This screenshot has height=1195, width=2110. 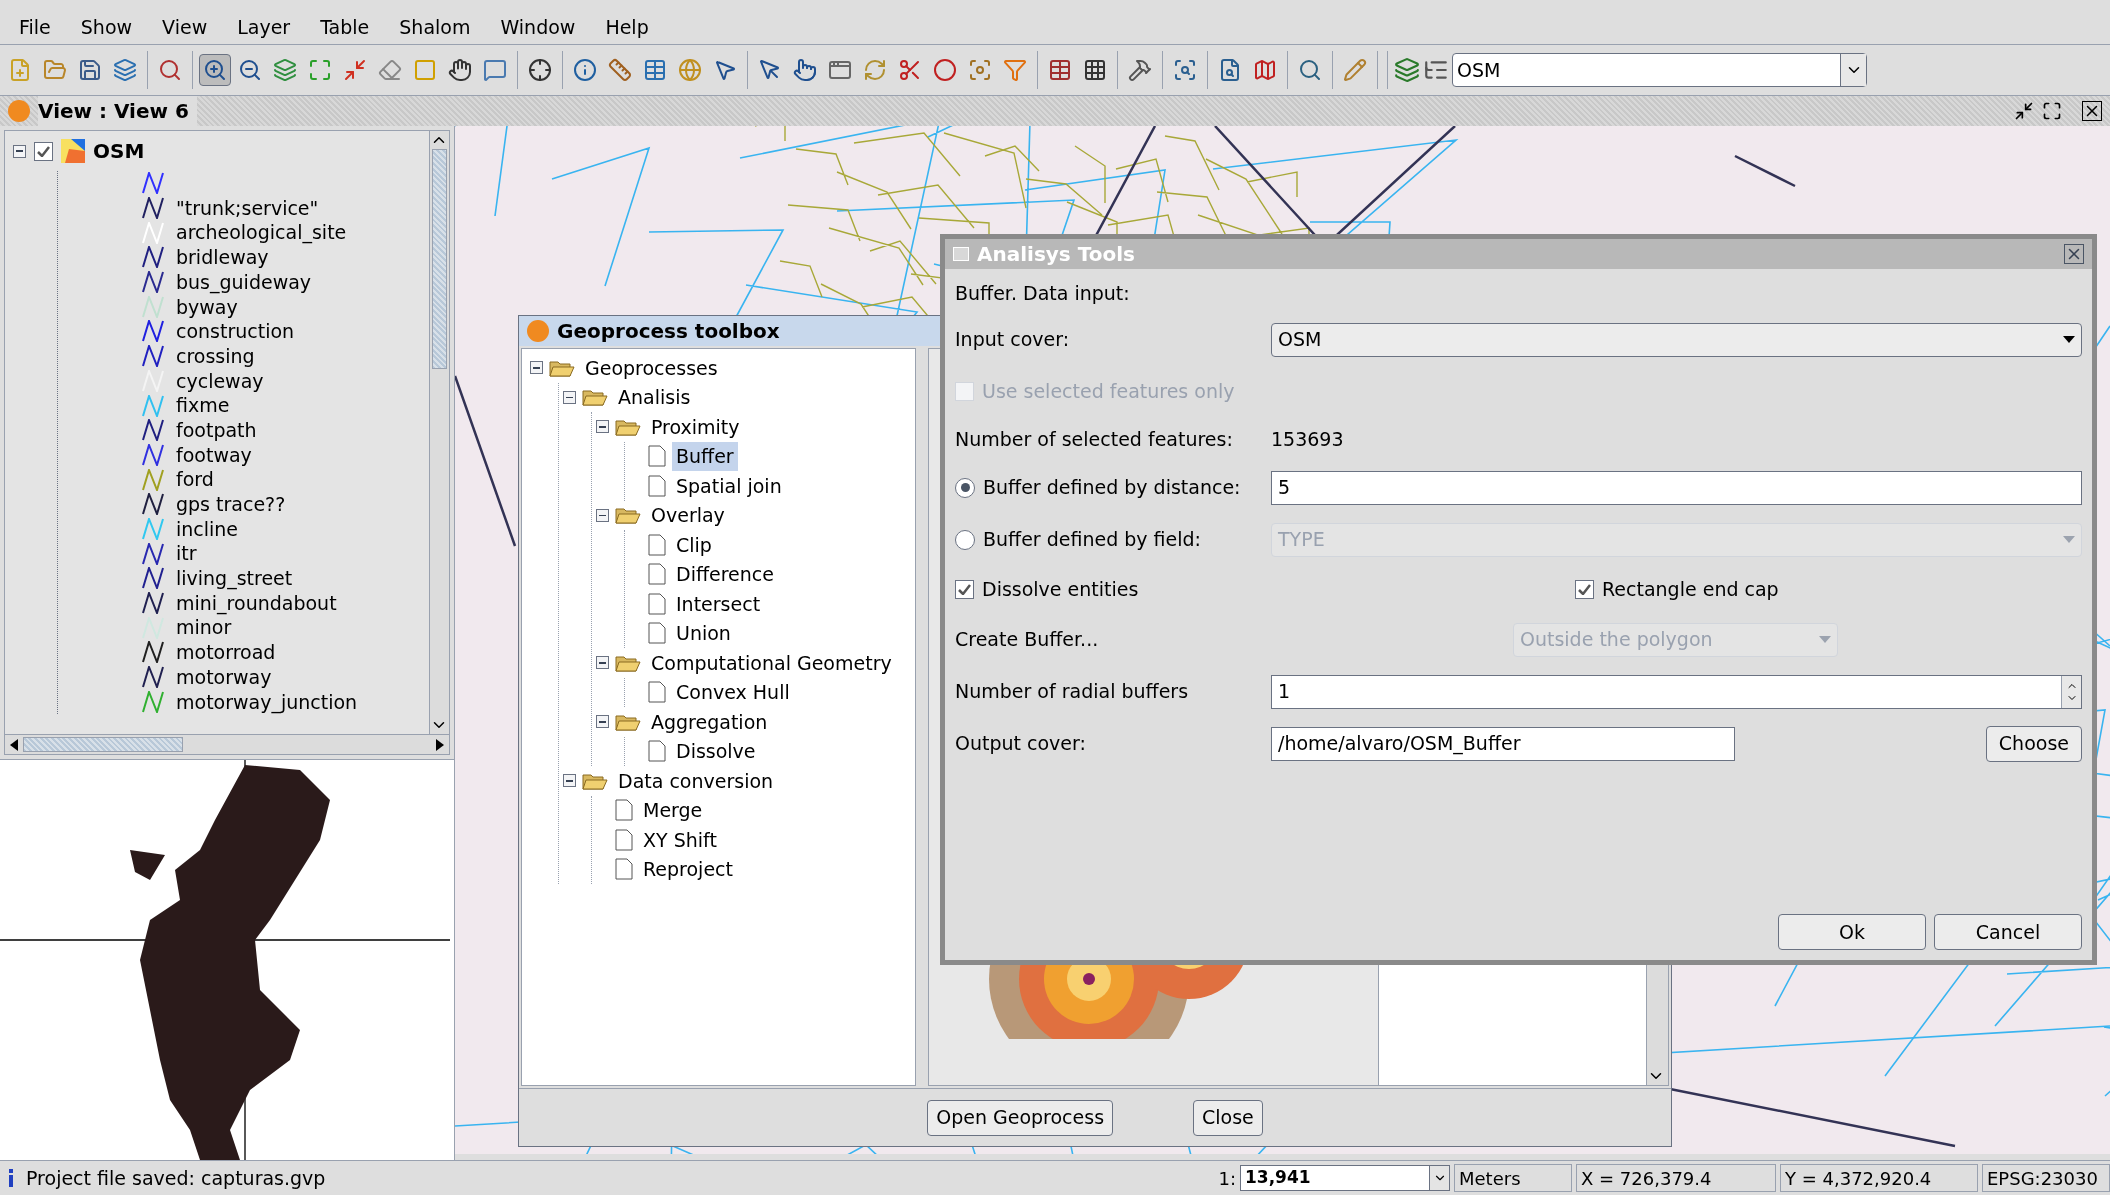 I want to click on caret-icon, so click(x=2069, y=339).